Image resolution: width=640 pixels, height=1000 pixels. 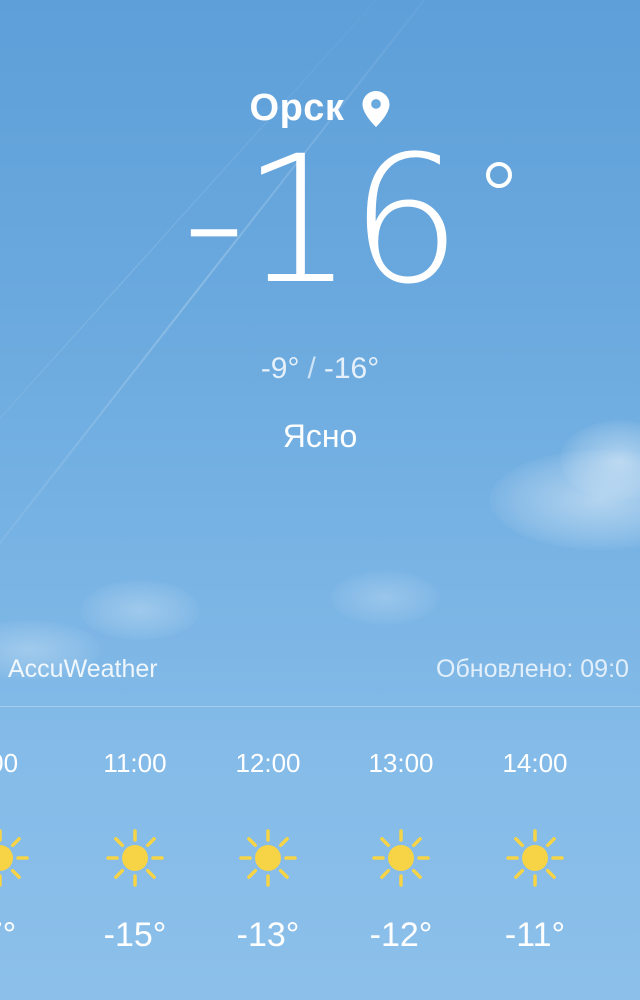 I want to click on hour-time: 12:00, so click(x=268, y=763).